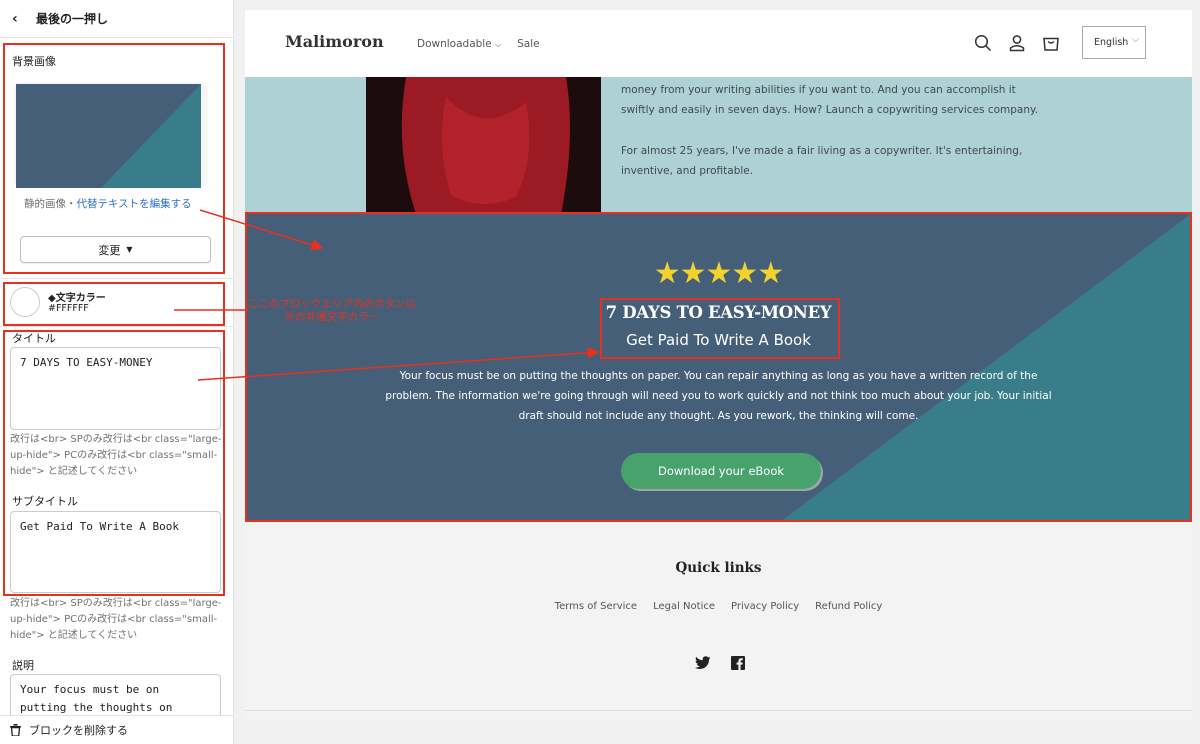 The height and width of the screenshot is (744, 1200). I want to click on language-value: English, so click(1111, 42).